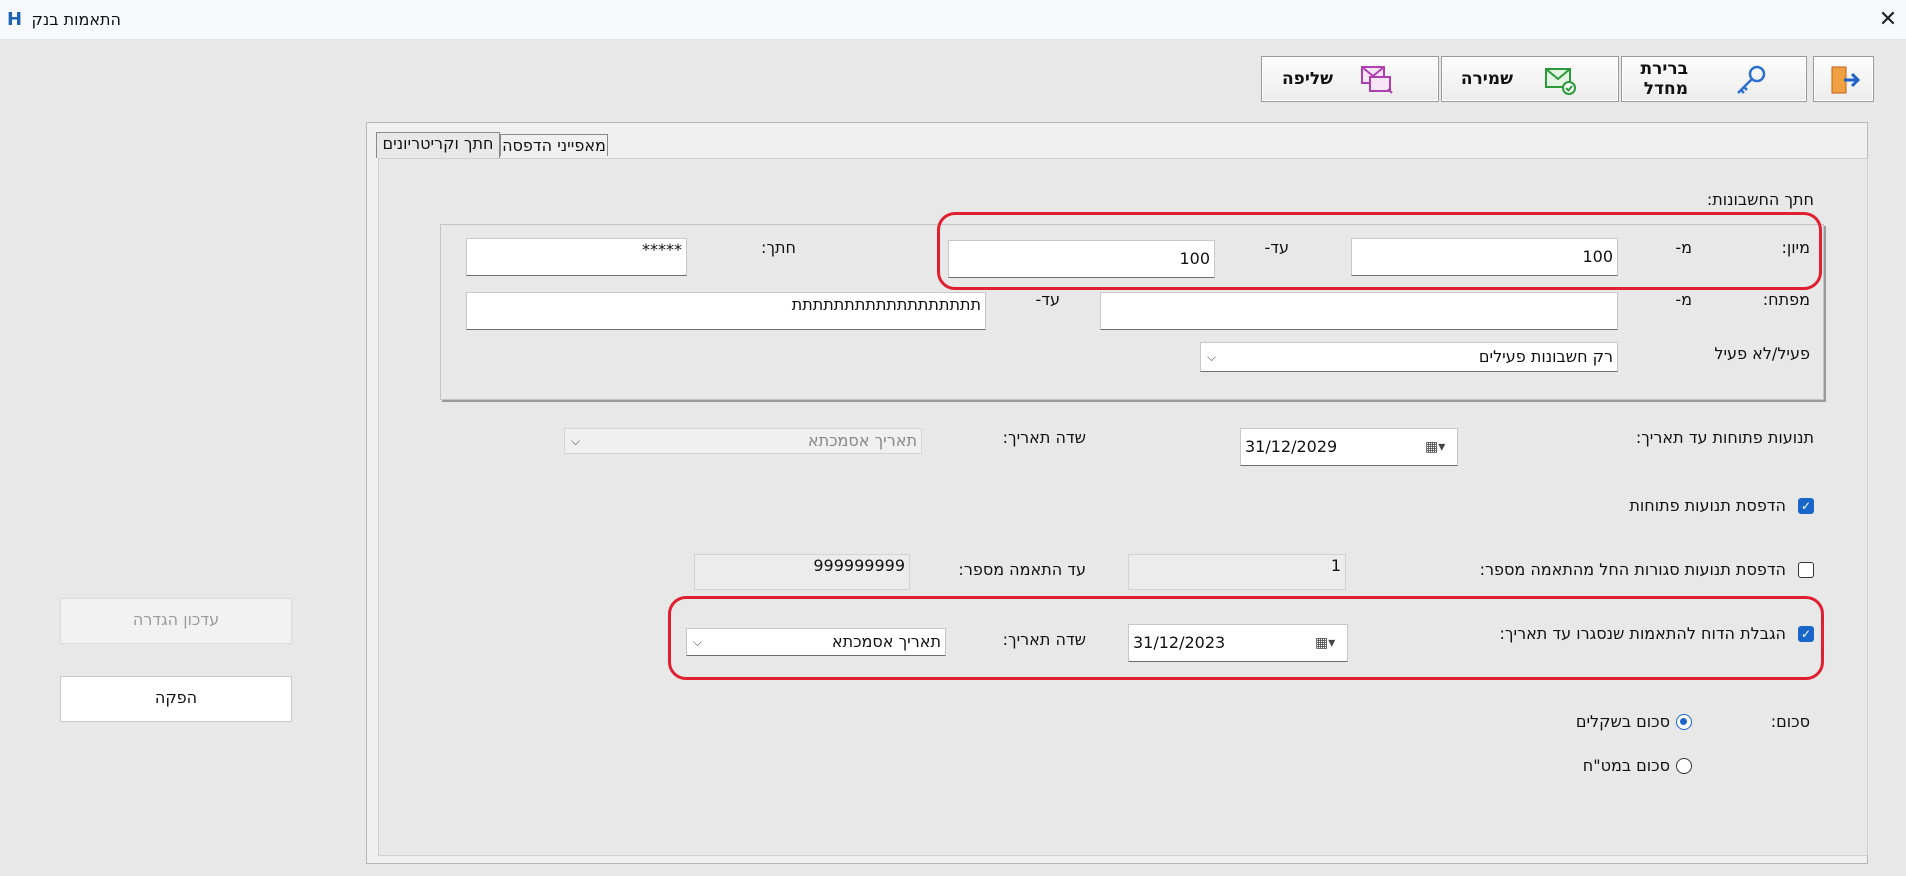  I want to click on amount-label: סכום:, so click(1790, 721).